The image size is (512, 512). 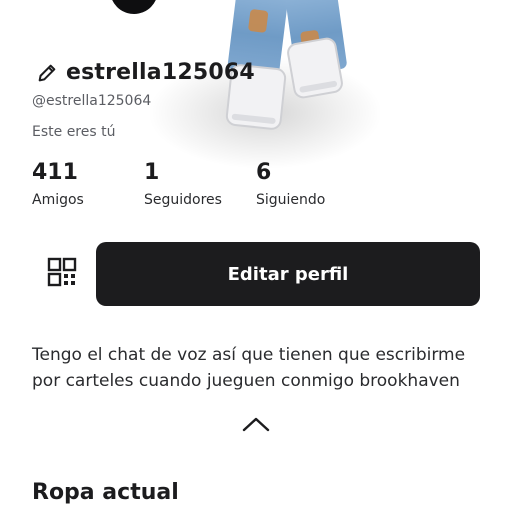 What do you see at coordinates (55, 172) in the screenshot?
I see `friends-count: 411` at bounding box center [55, 172].